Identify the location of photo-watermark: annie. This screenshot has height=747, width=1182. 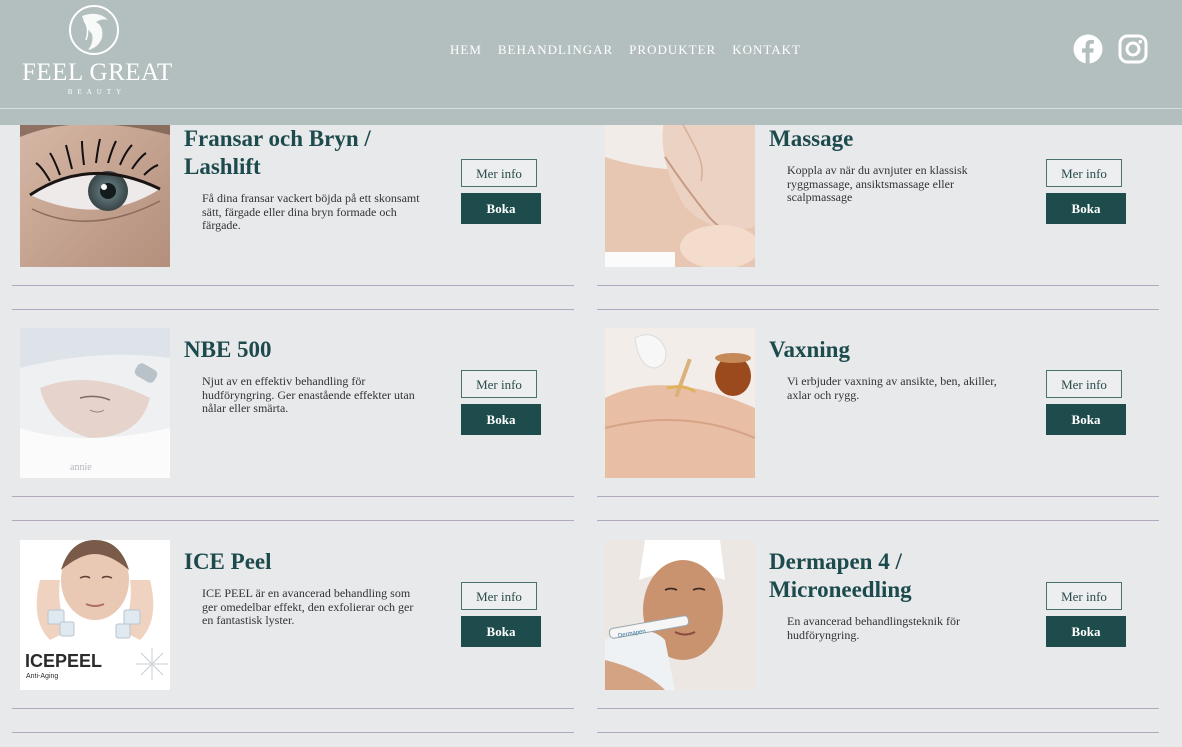
(81, 467).